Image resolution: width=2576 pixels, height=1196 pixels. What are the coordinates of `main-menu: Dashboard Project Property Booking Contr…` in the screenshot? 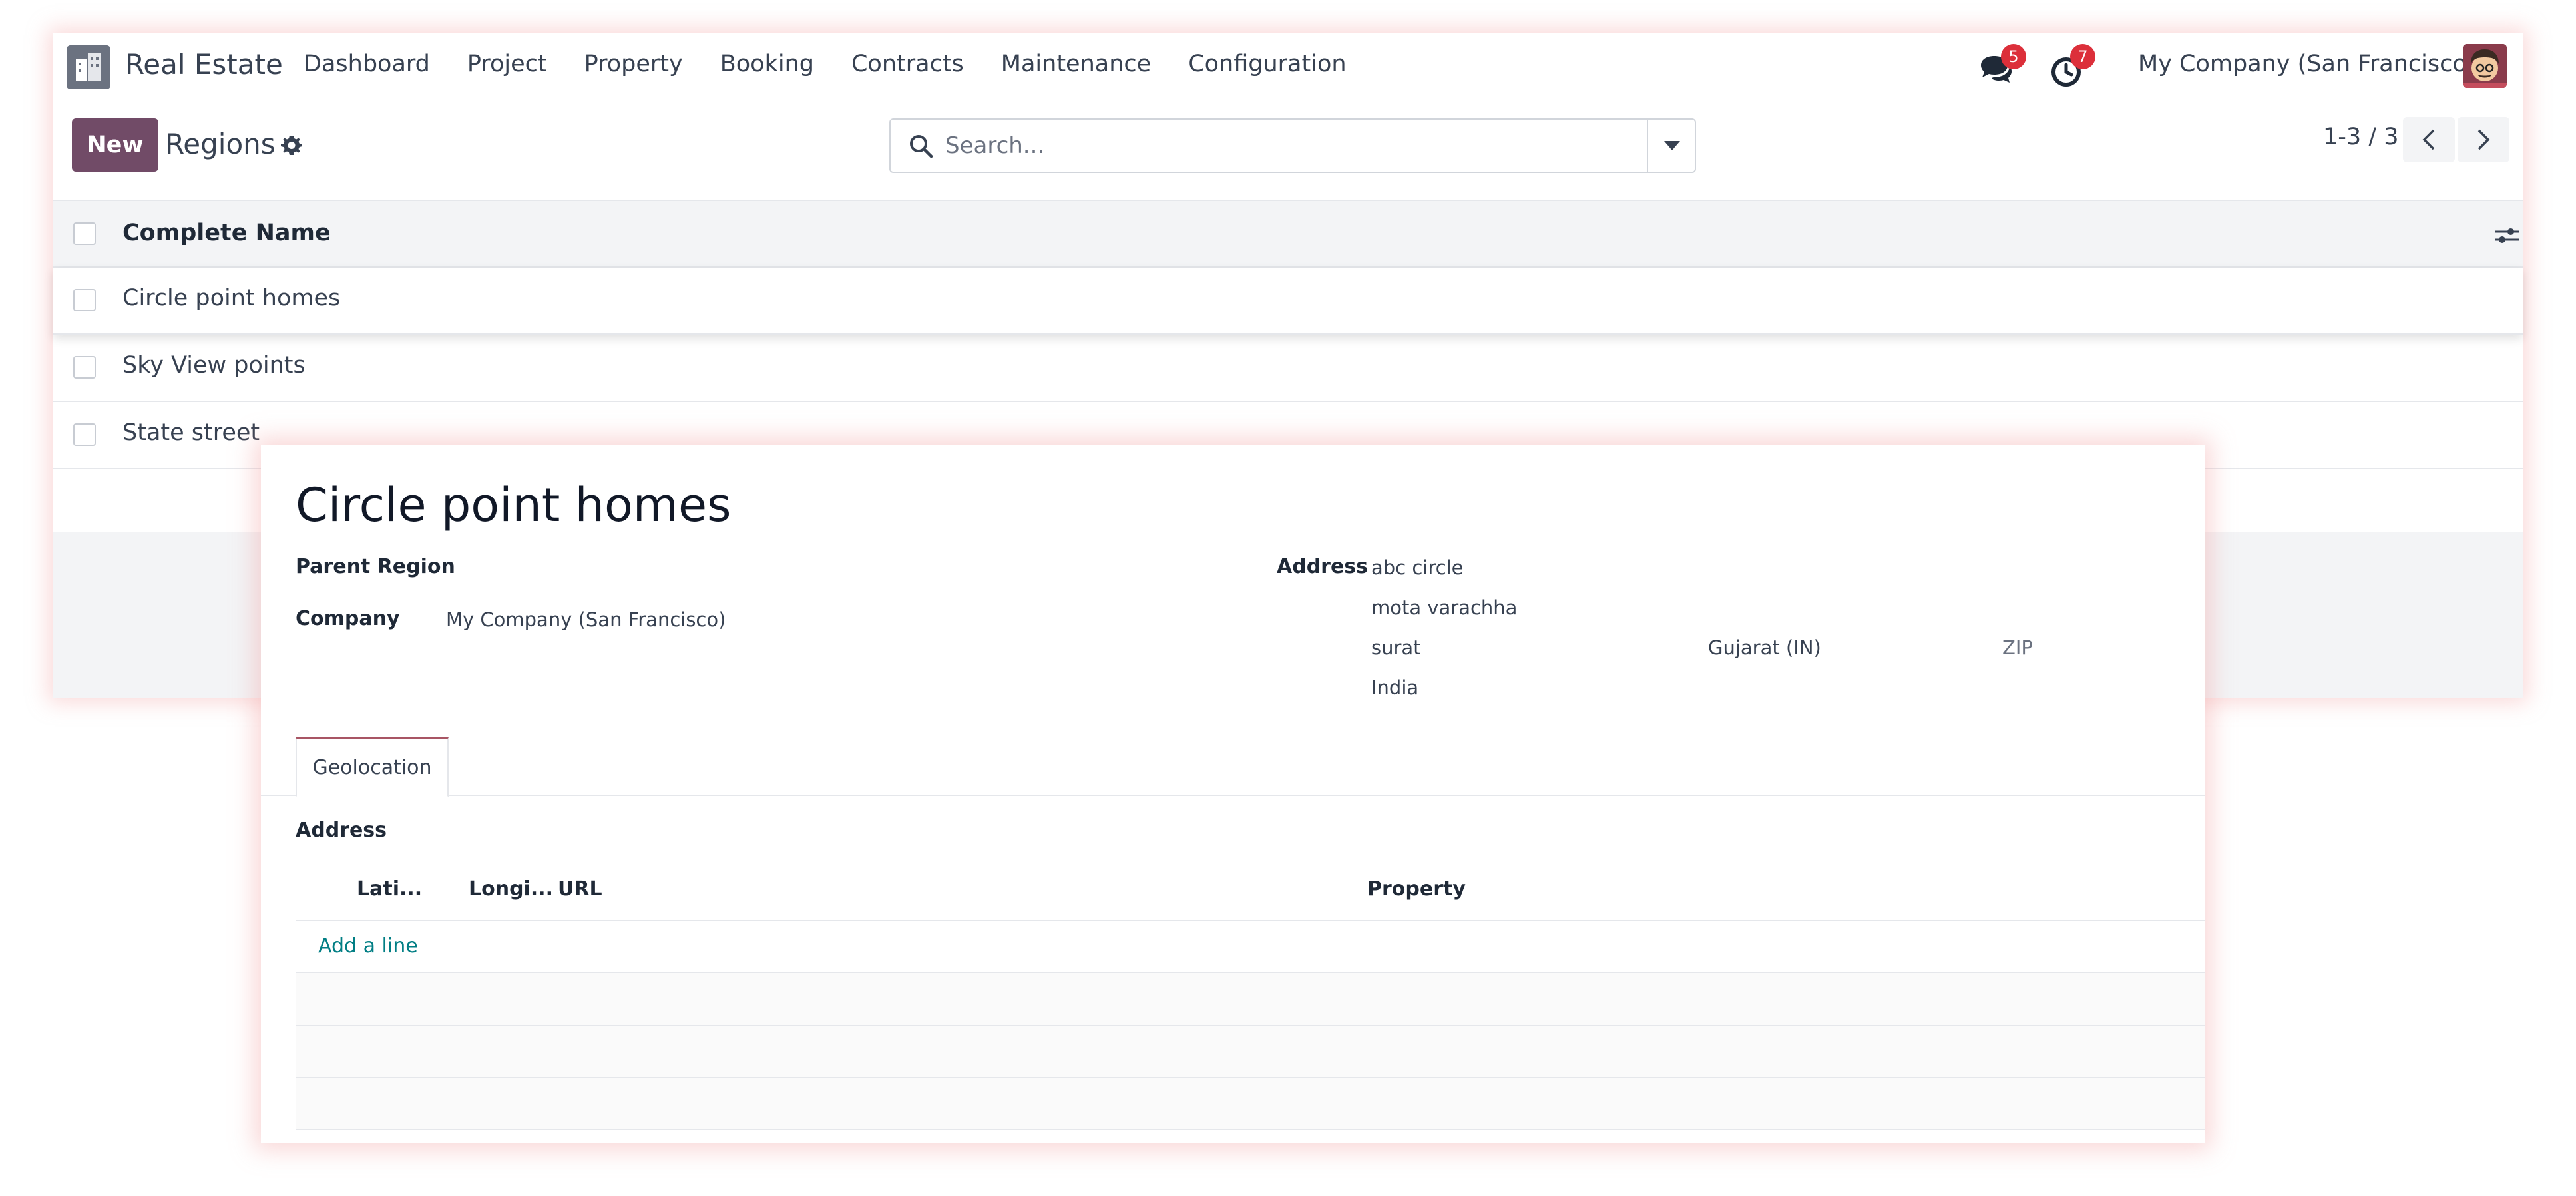 It's located at (825, 64).